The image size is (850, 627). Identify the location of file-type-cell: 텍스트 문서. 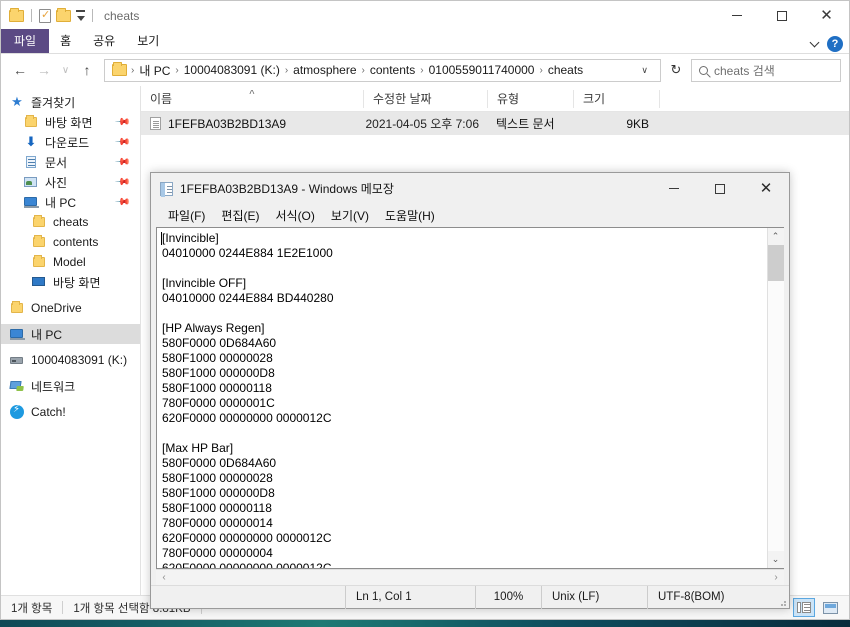
(525, 124).